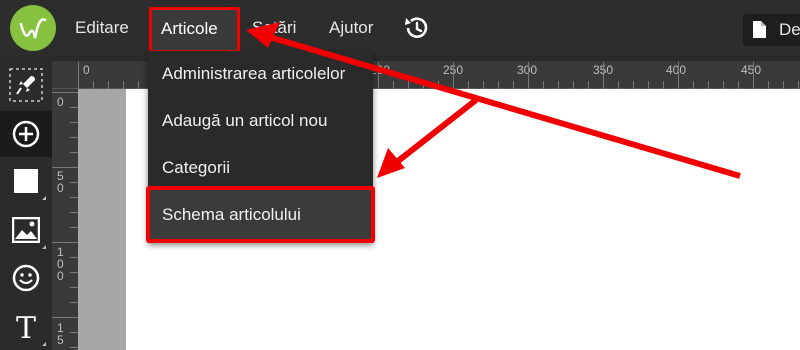  I want to click on menu-ajutor: Ajutor, so click(351, 28).